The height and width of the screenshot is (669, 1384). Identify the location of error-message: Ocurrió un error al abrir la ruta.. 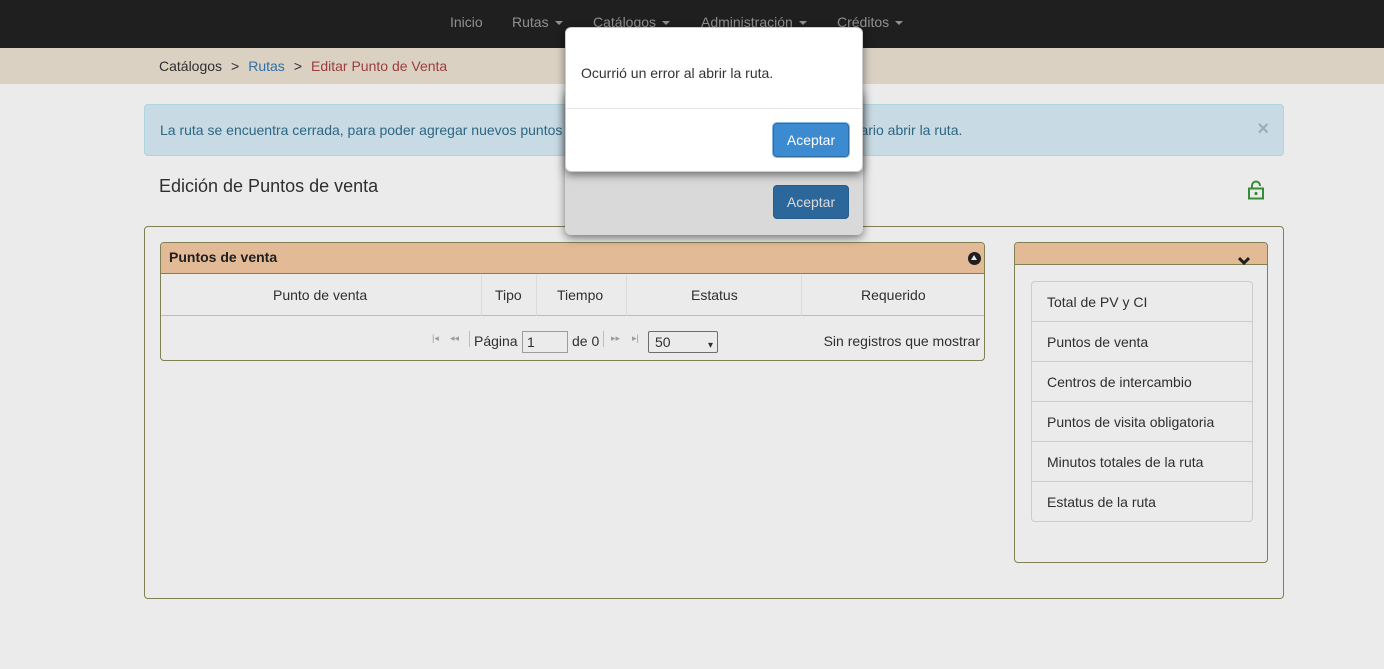
(677, 73).